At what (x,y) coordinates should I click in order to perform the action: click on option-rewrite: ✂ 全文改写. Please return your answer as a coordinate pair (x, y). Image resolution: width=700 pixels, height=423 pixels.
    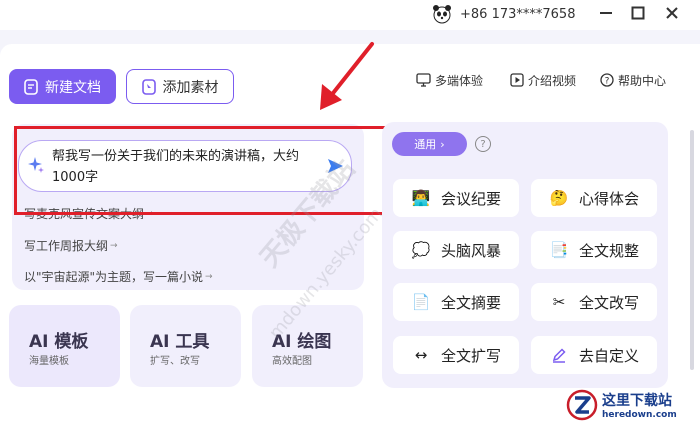
    Looking at the image, I should click on (594, 302).